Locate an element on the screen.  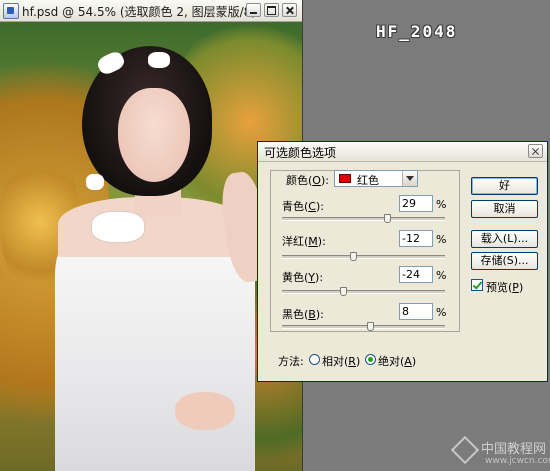
cyan-slider-track is located at coordinates (363, 219).